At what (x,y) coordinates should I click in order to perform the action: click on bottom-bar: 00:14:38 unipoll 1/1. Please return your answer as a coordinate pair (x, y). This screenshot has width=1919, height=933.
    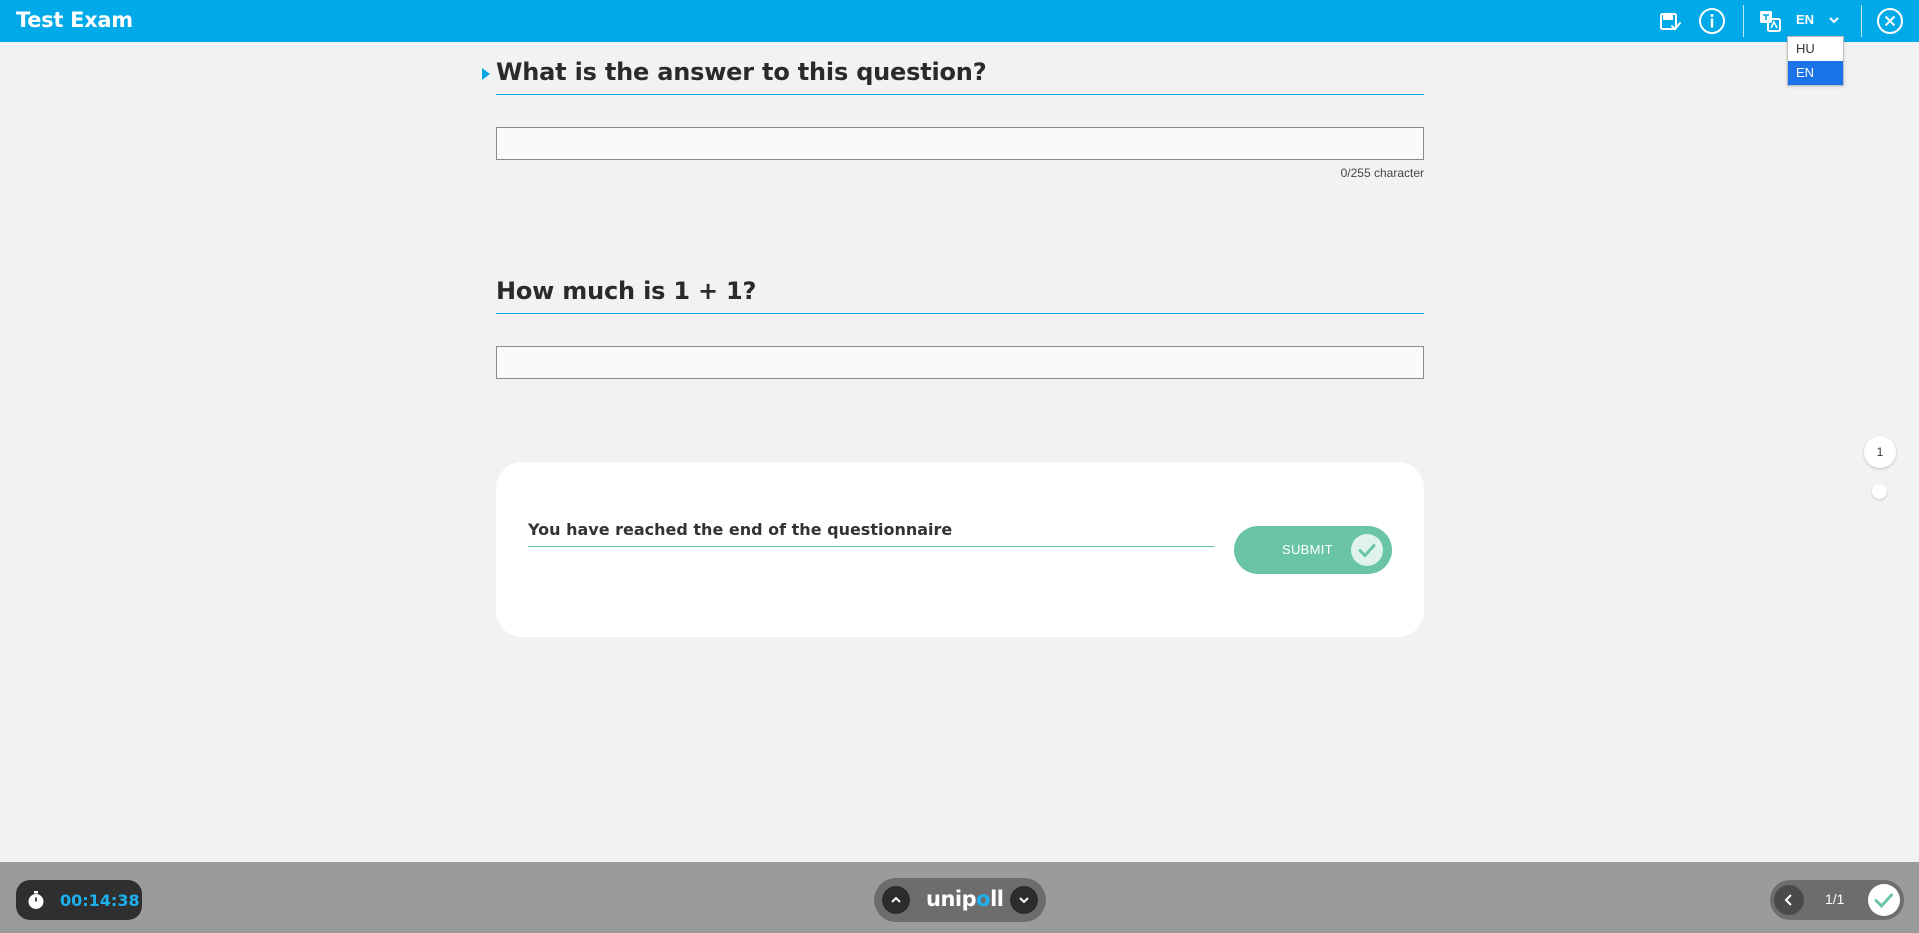
    Looking at the image, I should click on (959, 897).